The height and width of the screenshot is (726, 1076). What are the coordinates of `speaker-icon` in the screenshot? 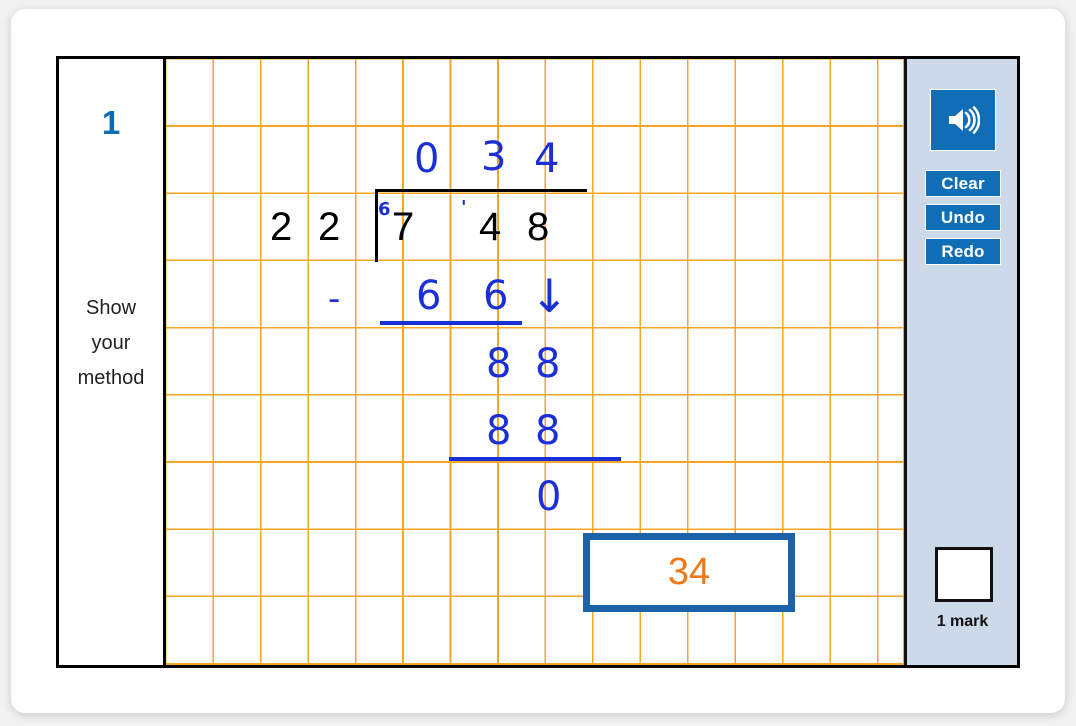 It's located at (964, 120).